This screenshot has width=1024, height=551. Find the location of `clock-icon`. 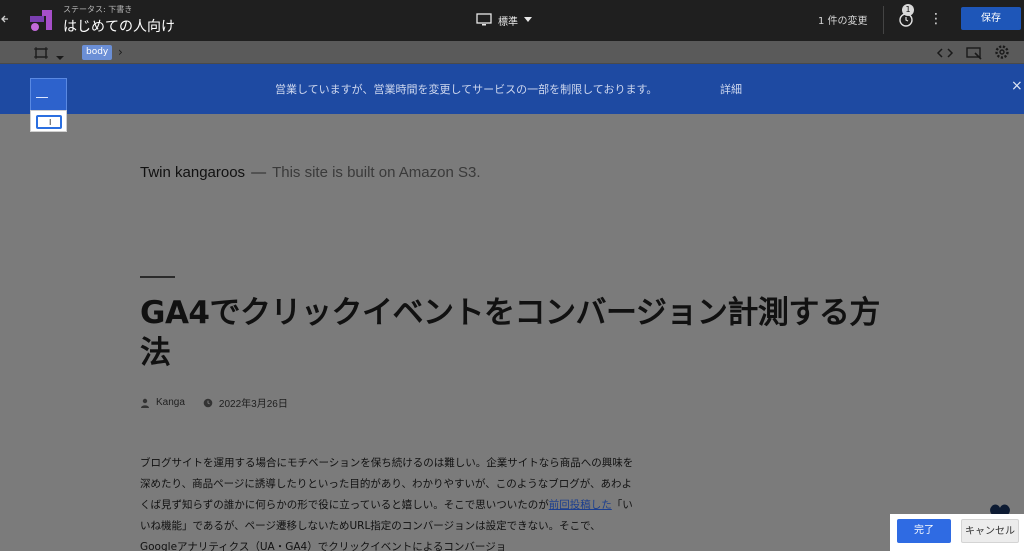

clock-icon is located at coordinates (208, 402).